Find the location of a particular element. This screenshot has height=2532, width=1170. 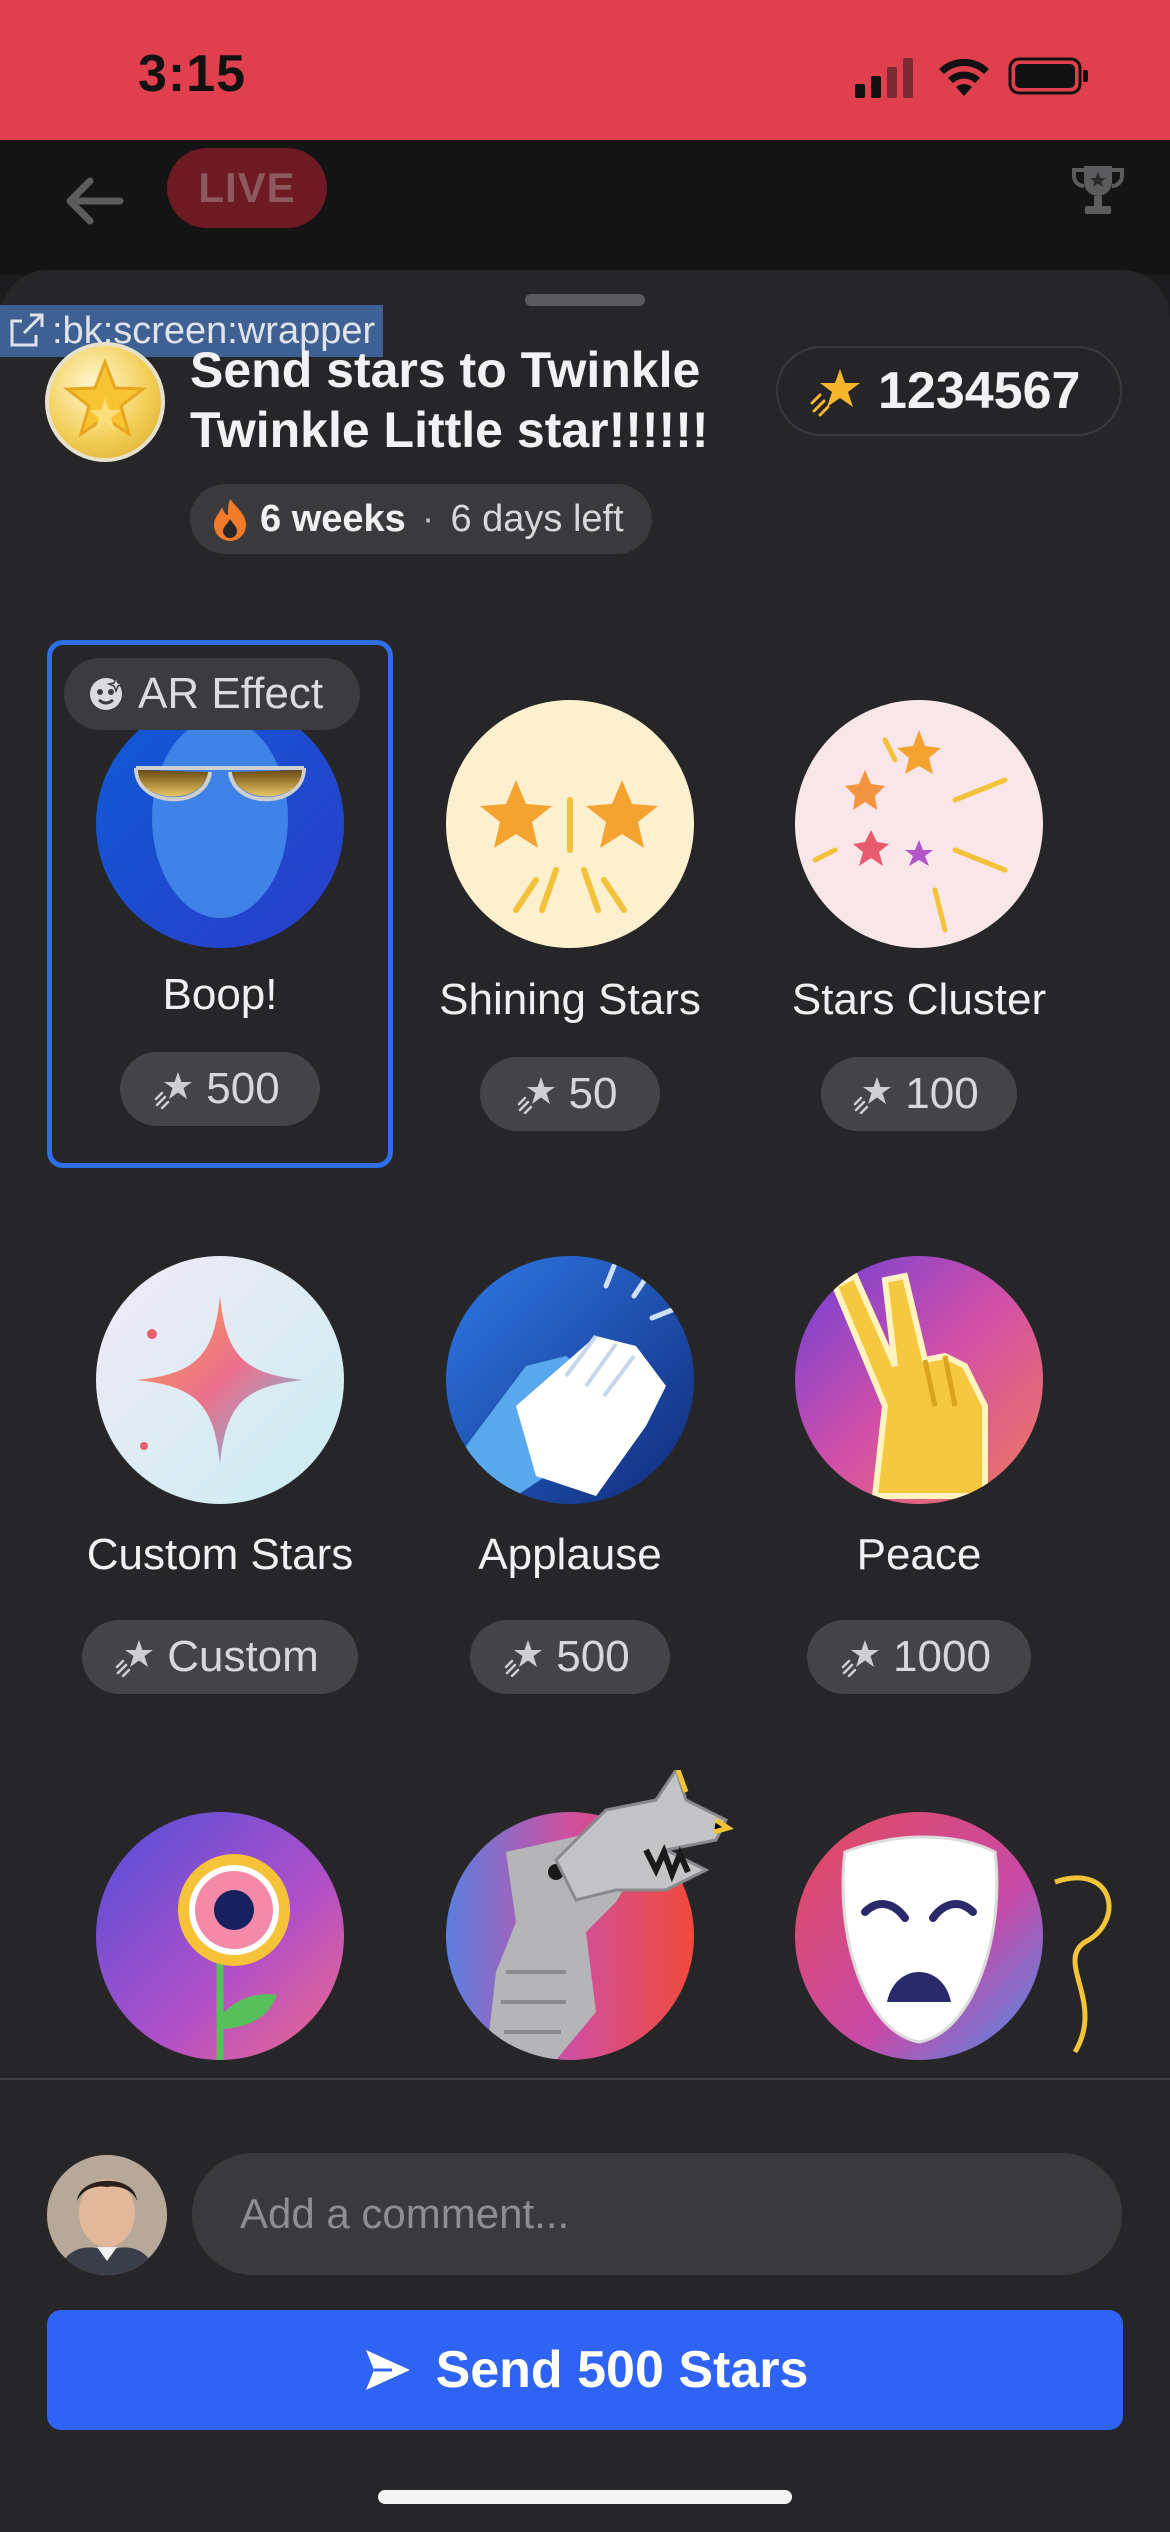

send-stars-button: Send 500 Stars is located at coordinates (585, 2370).